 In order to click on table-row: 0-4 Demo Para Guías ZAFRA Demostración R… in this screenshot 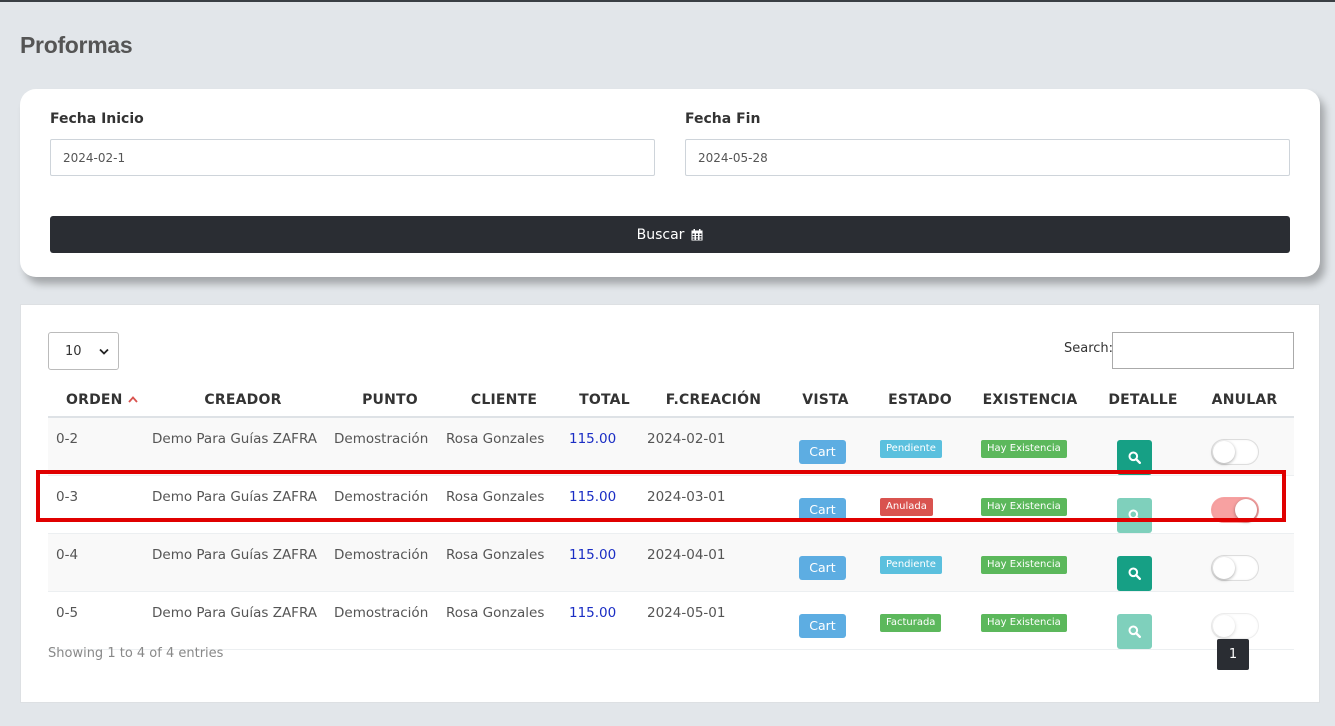, I will do `click(671, 562)`.